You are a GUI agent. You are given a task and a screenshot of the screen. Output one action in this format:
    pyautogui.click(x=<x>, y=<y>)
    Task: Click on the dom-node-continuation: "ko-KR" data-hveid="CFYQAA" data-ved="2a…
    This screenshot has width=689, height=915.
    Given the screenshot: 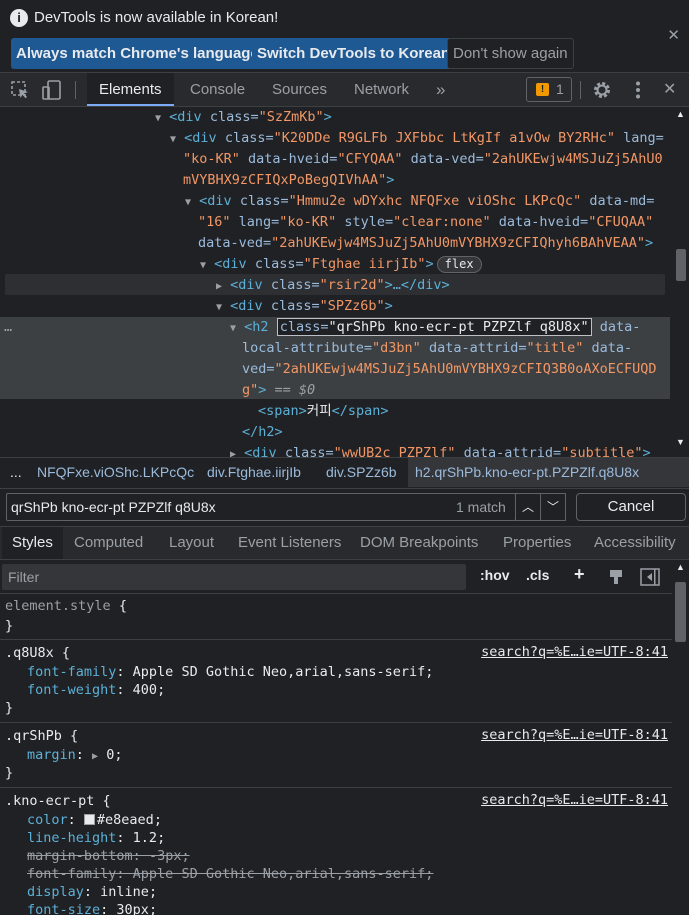 What is the action you would take?
    pyautogui.click(x=423, y=159)
    